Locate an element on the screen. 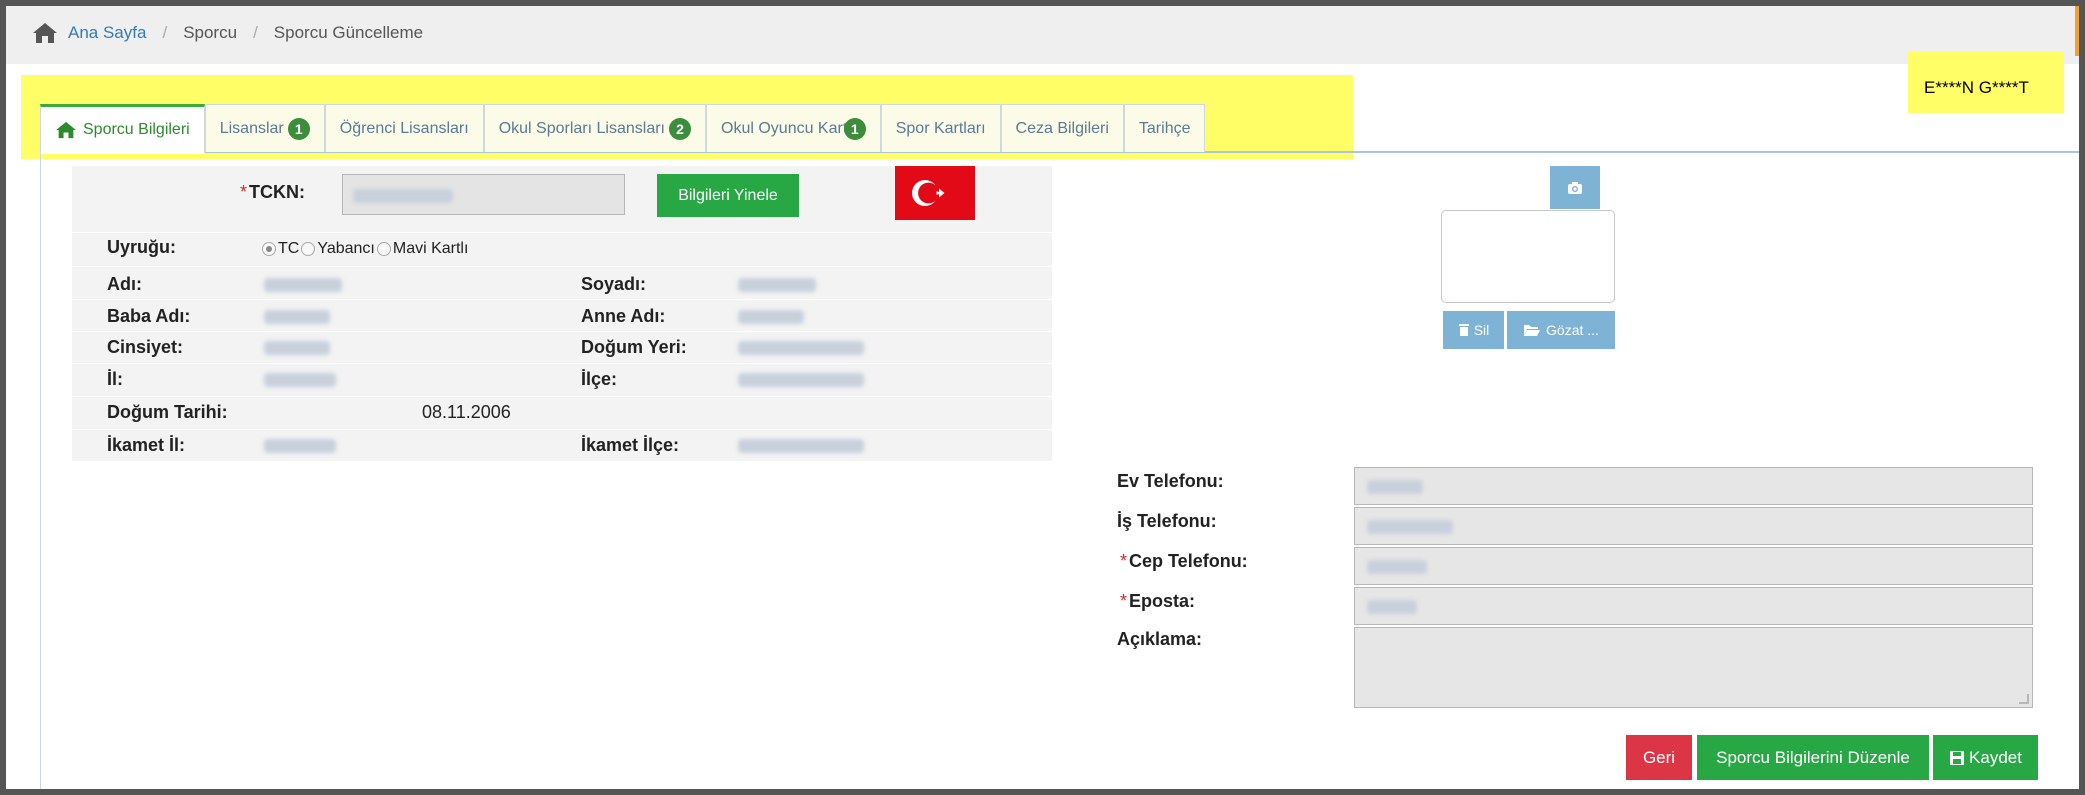  content-border is located at coordinates (40, 471).